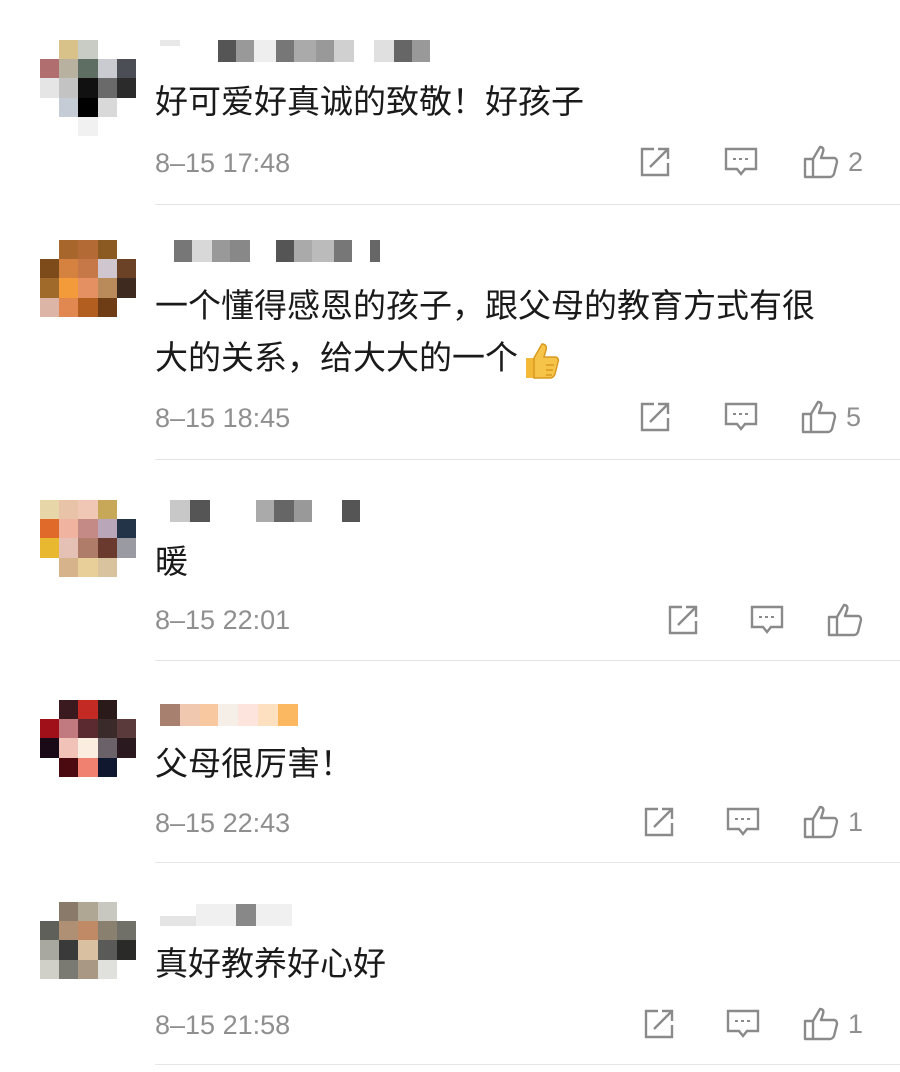 This screenshot has width=900, height=1072. I want to click on comment-text: 父母很厉害！, so click(254, 763).